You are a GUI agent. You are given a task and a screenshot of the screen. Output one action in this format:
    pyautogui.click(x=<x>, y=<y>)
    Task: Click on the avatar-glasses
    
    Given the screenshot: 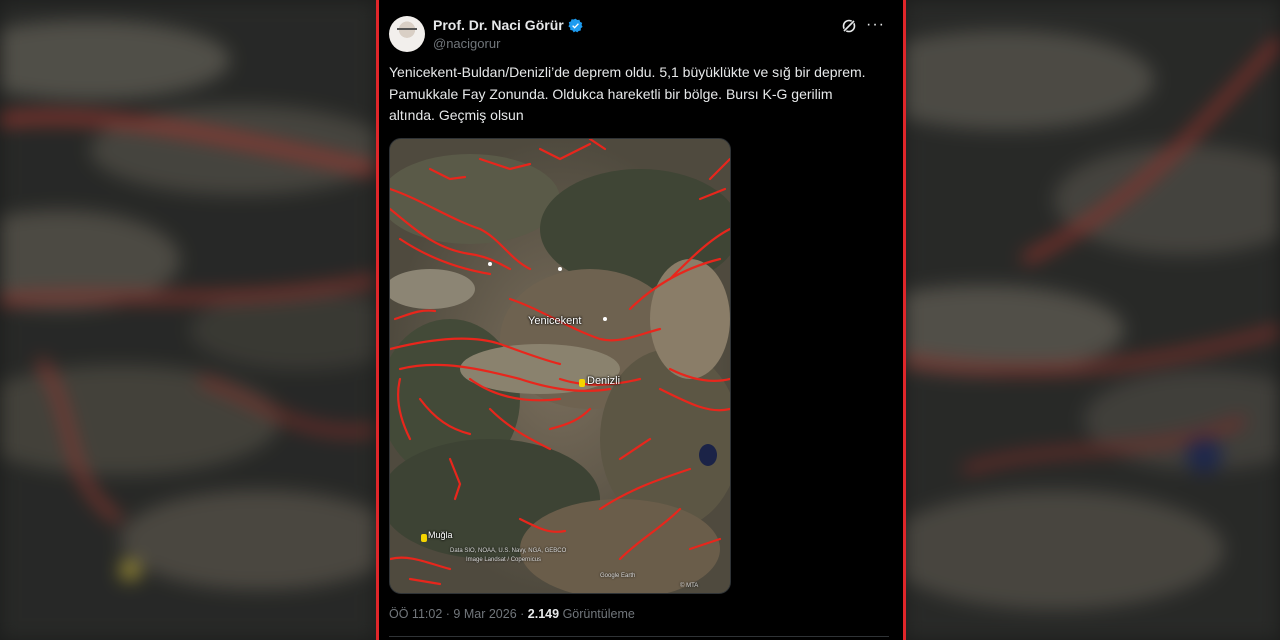 What is the action you would take?
    pyautogui.click(x=407, y=31)
    